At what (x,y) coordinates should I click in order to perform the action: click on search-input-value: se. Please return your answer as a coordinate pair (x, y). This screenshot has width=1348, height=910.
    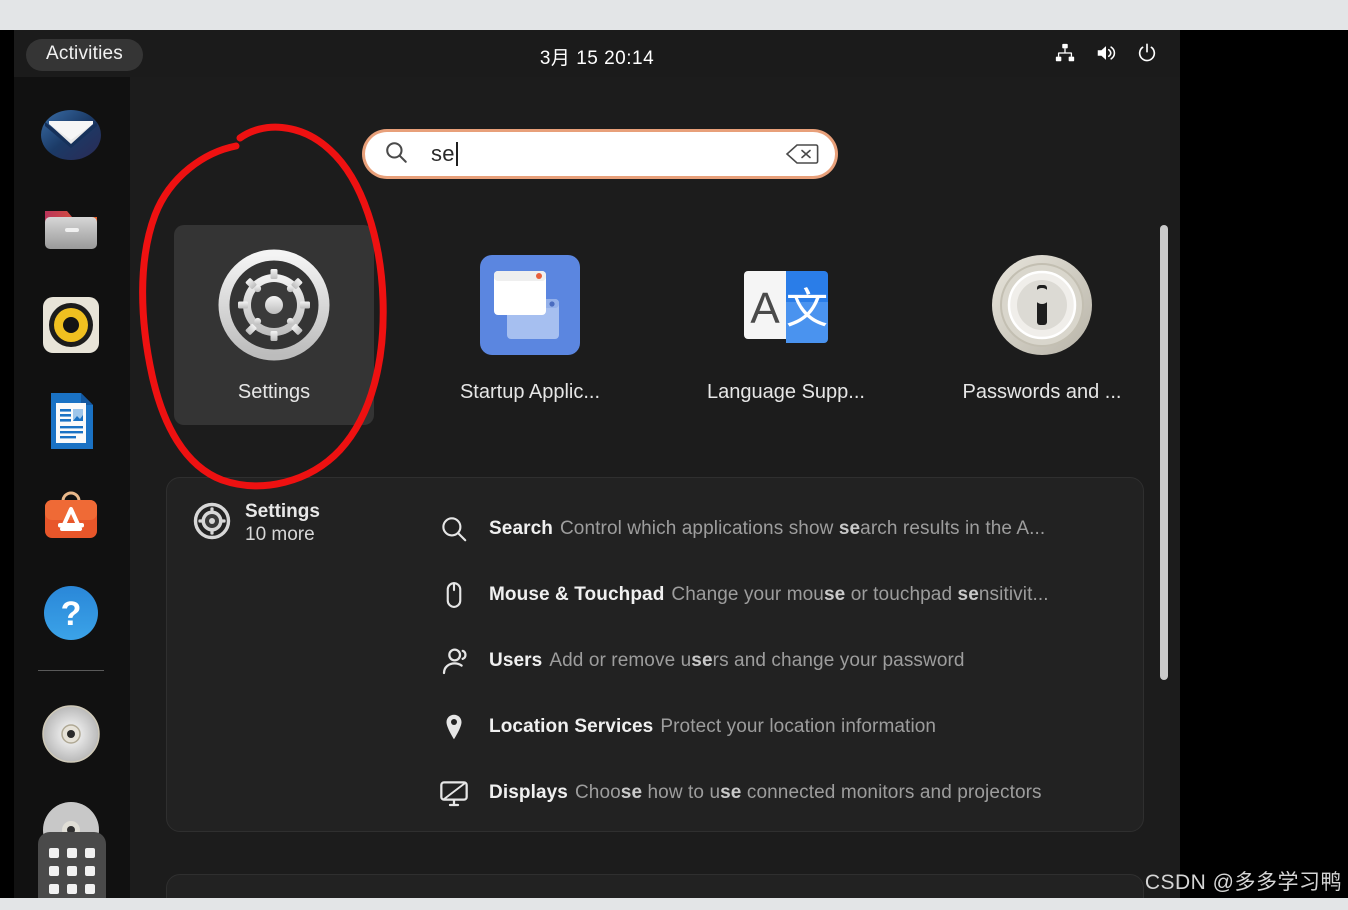
    Looking at the image, I should click on (443, 153).